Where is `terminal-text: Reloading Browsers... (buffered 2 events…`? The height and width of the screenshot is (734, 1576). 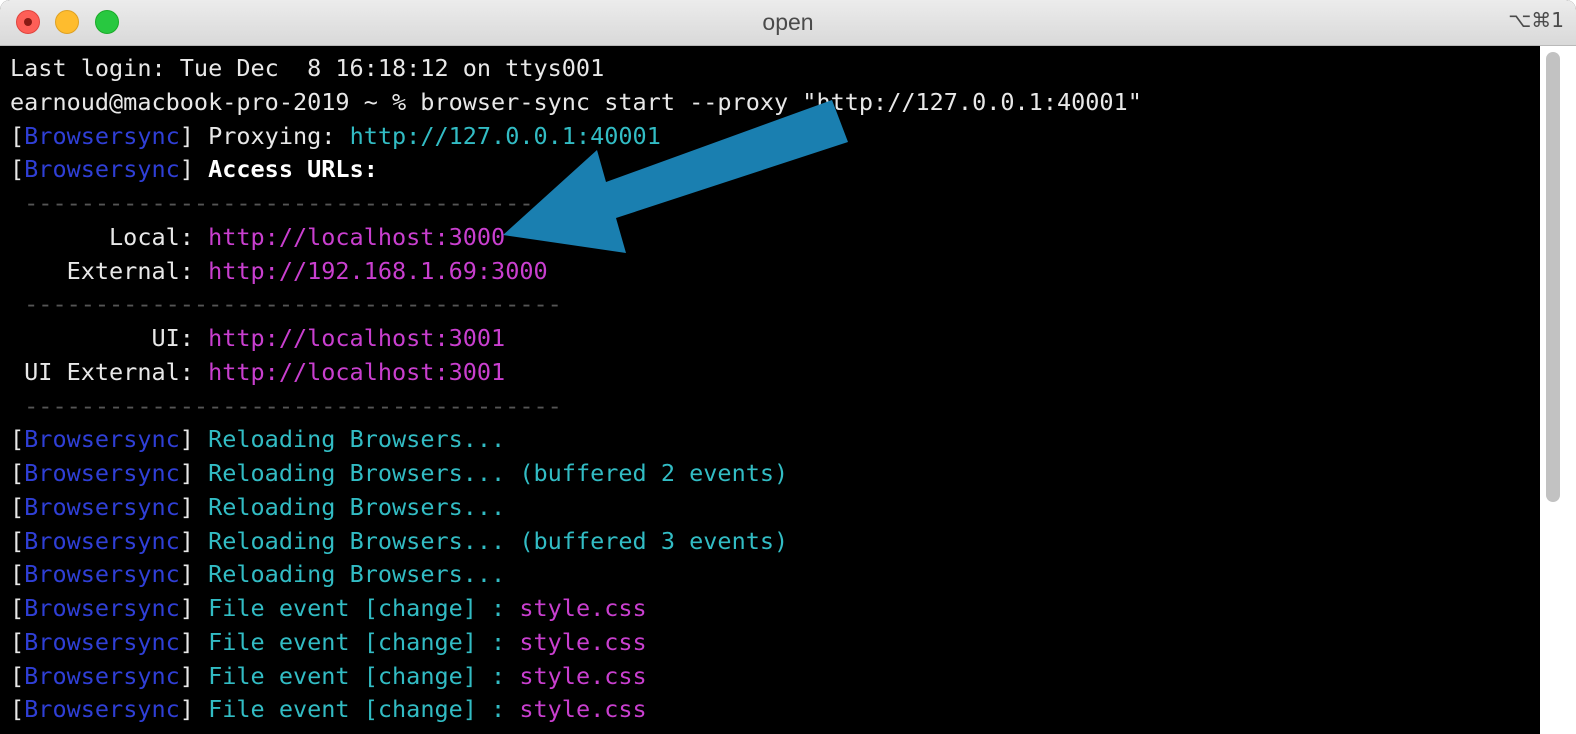
terminal-text: Reloading Browsers... (buffered 2 events… is located at coordinates (498, 473).